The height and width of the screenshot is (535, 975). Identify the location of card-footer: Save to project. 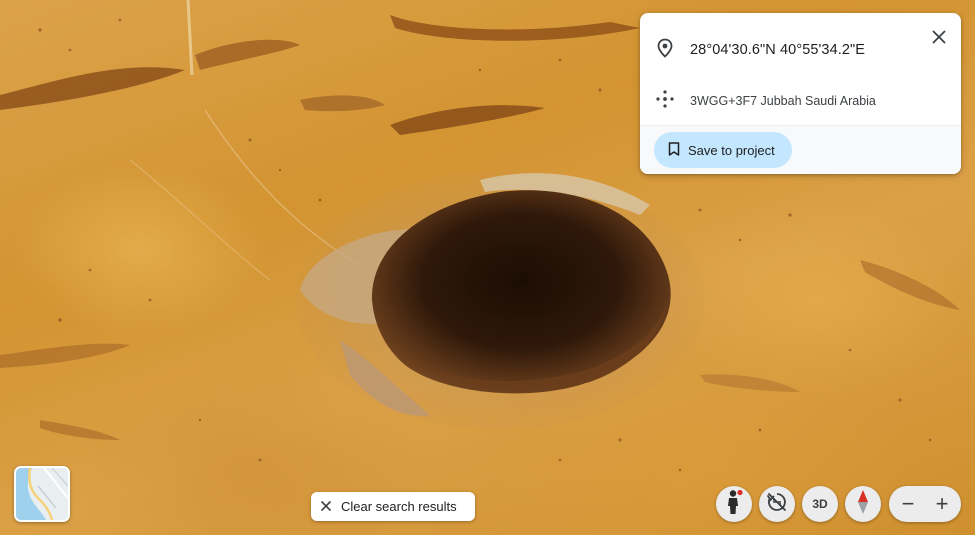
(800, 149).